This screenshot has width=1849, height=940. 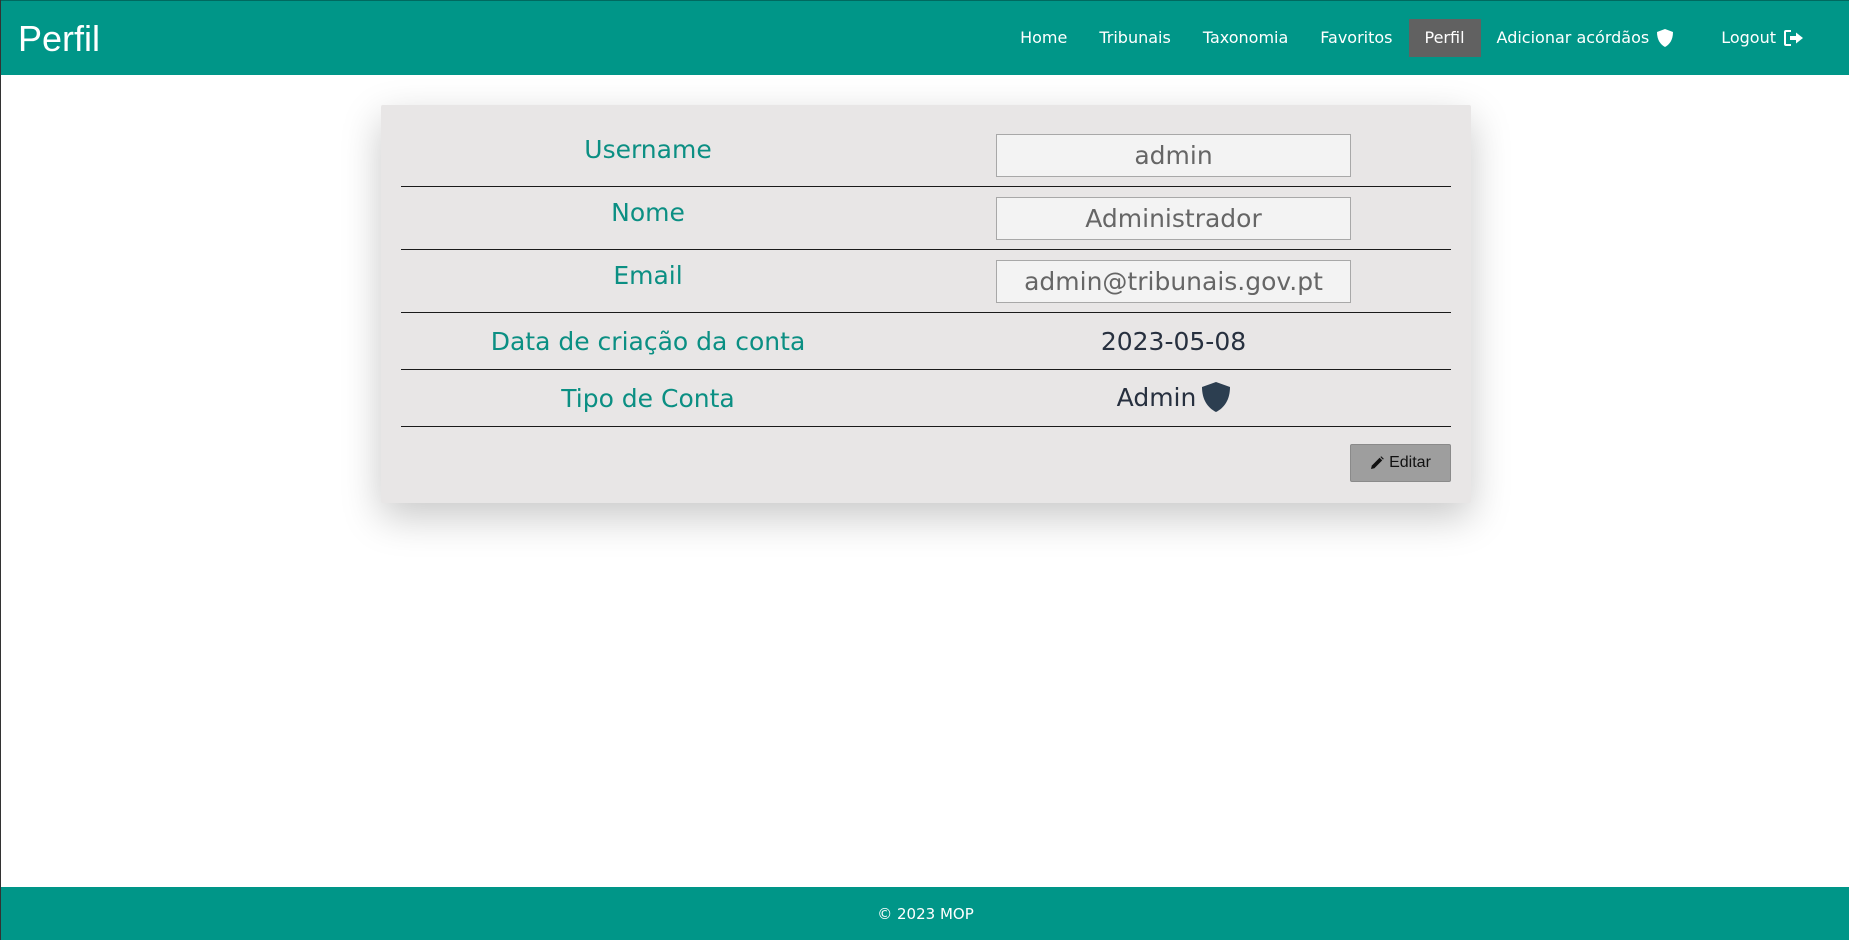 I want to click on profile-row-username: Username admin, so click(x=926, y=146).